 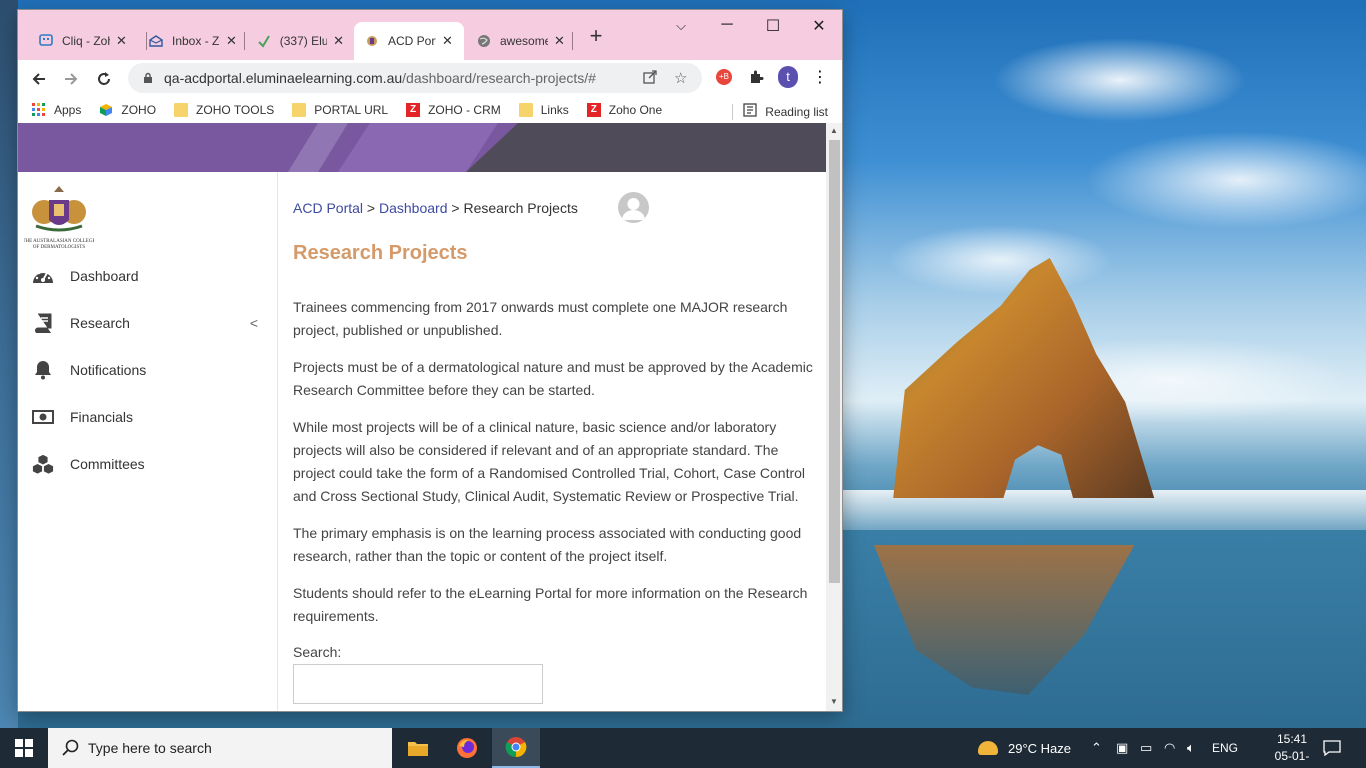 I want to click on sidebar-item-research: Research <, so click(x=148, y=323).